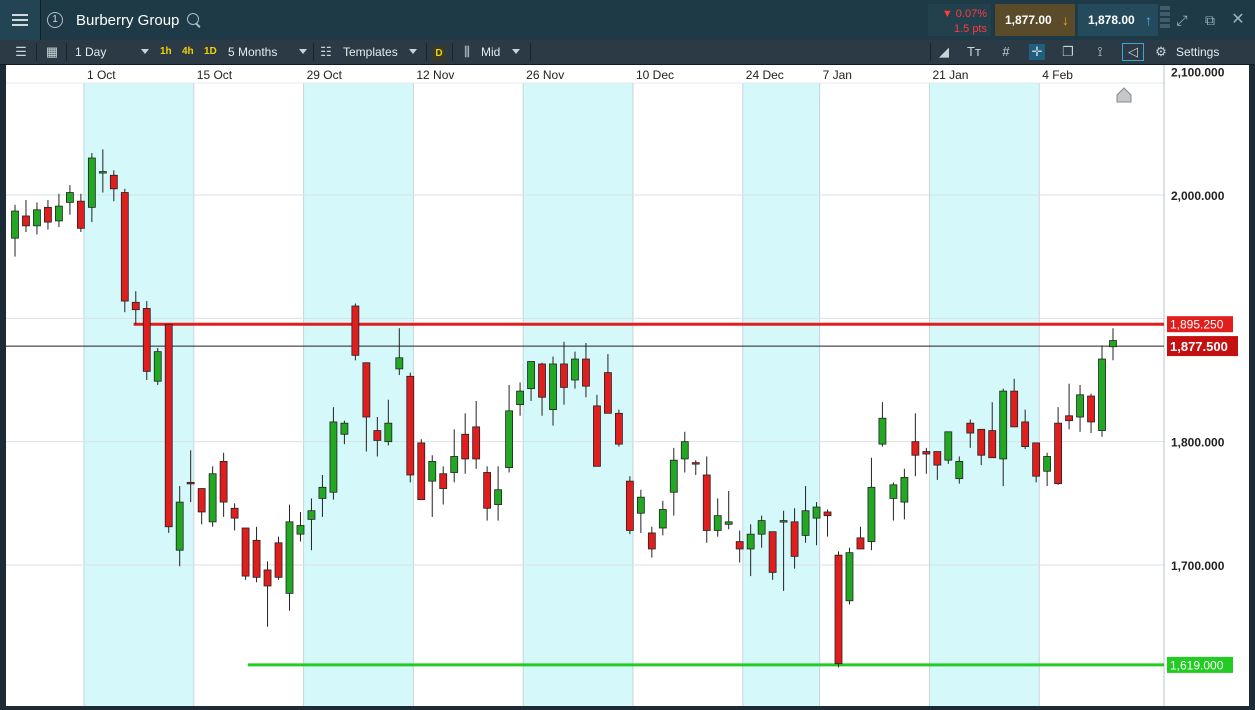 This screenshot has width=1255, height=710. I want to click on info-circle-icon: 1, so click(55, 20).